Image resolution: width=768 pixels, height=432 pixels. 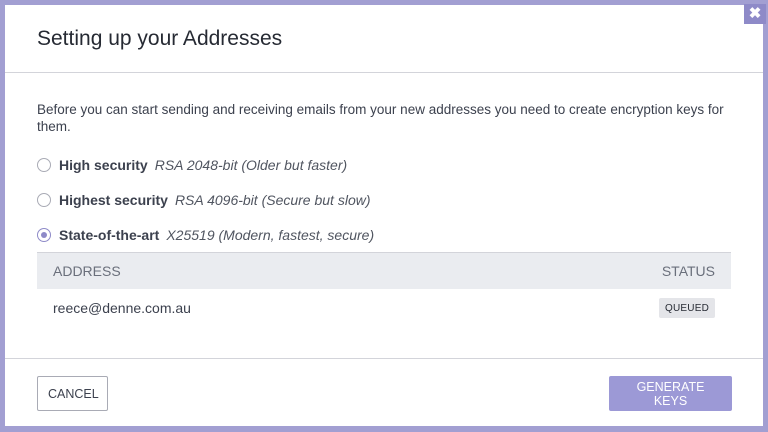 I want to click on option-name: Highest security, so click(x=113, y=199).